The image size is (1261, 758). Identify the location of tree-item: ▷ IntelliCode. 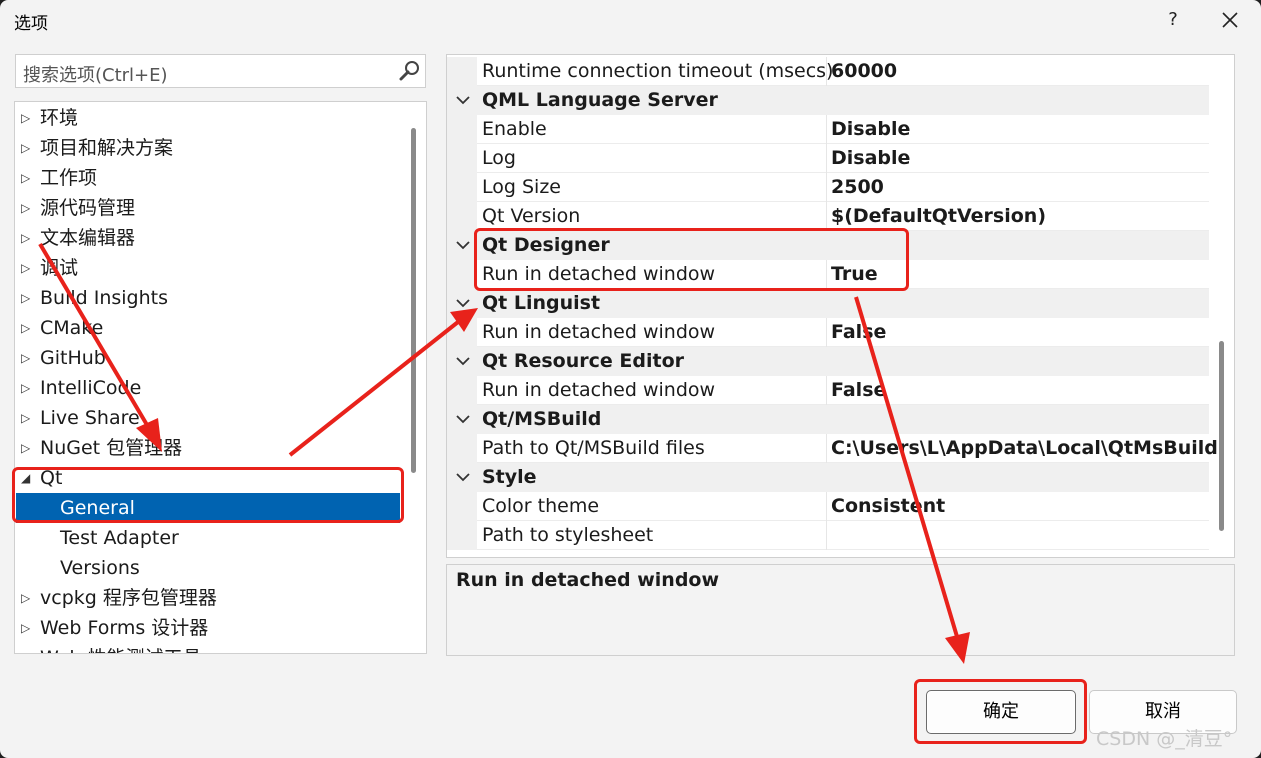
(208, 388).